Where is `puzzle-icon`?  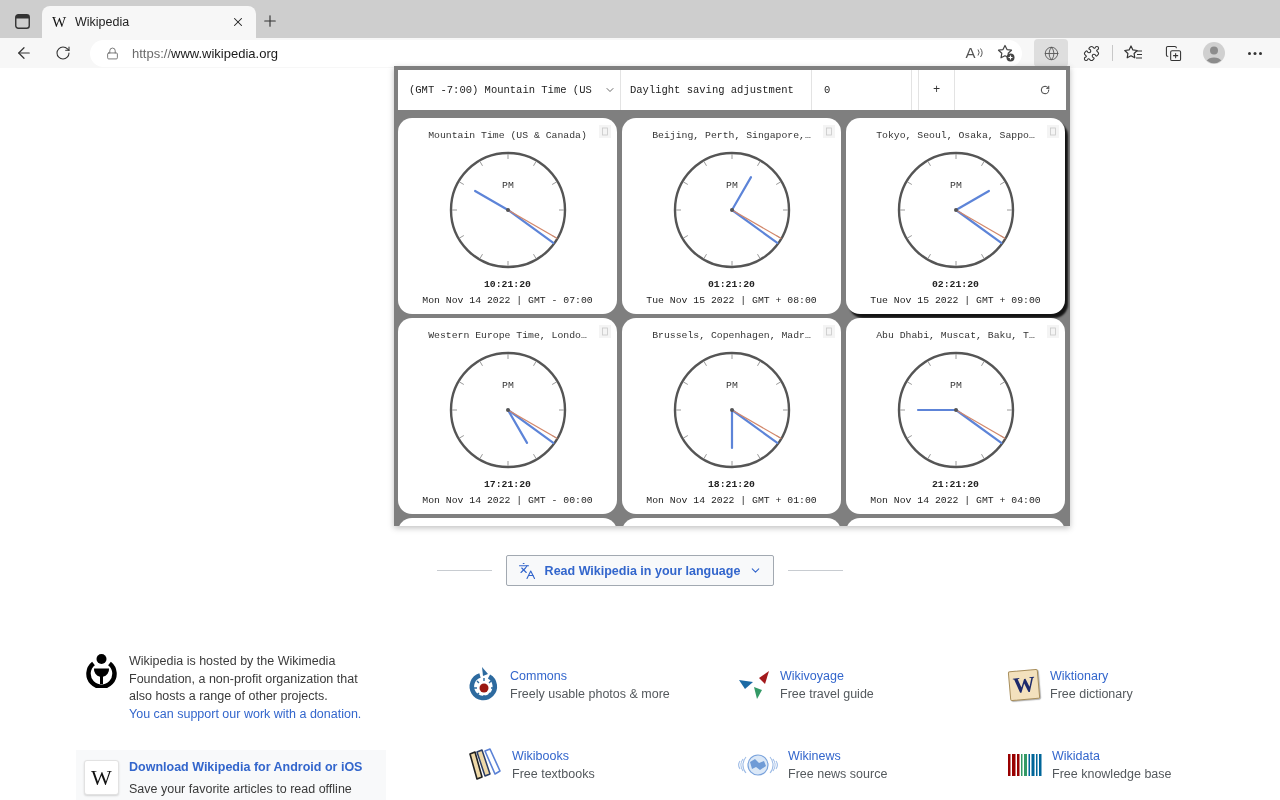 puzzle-icon is located at coordinates (1091, 53).